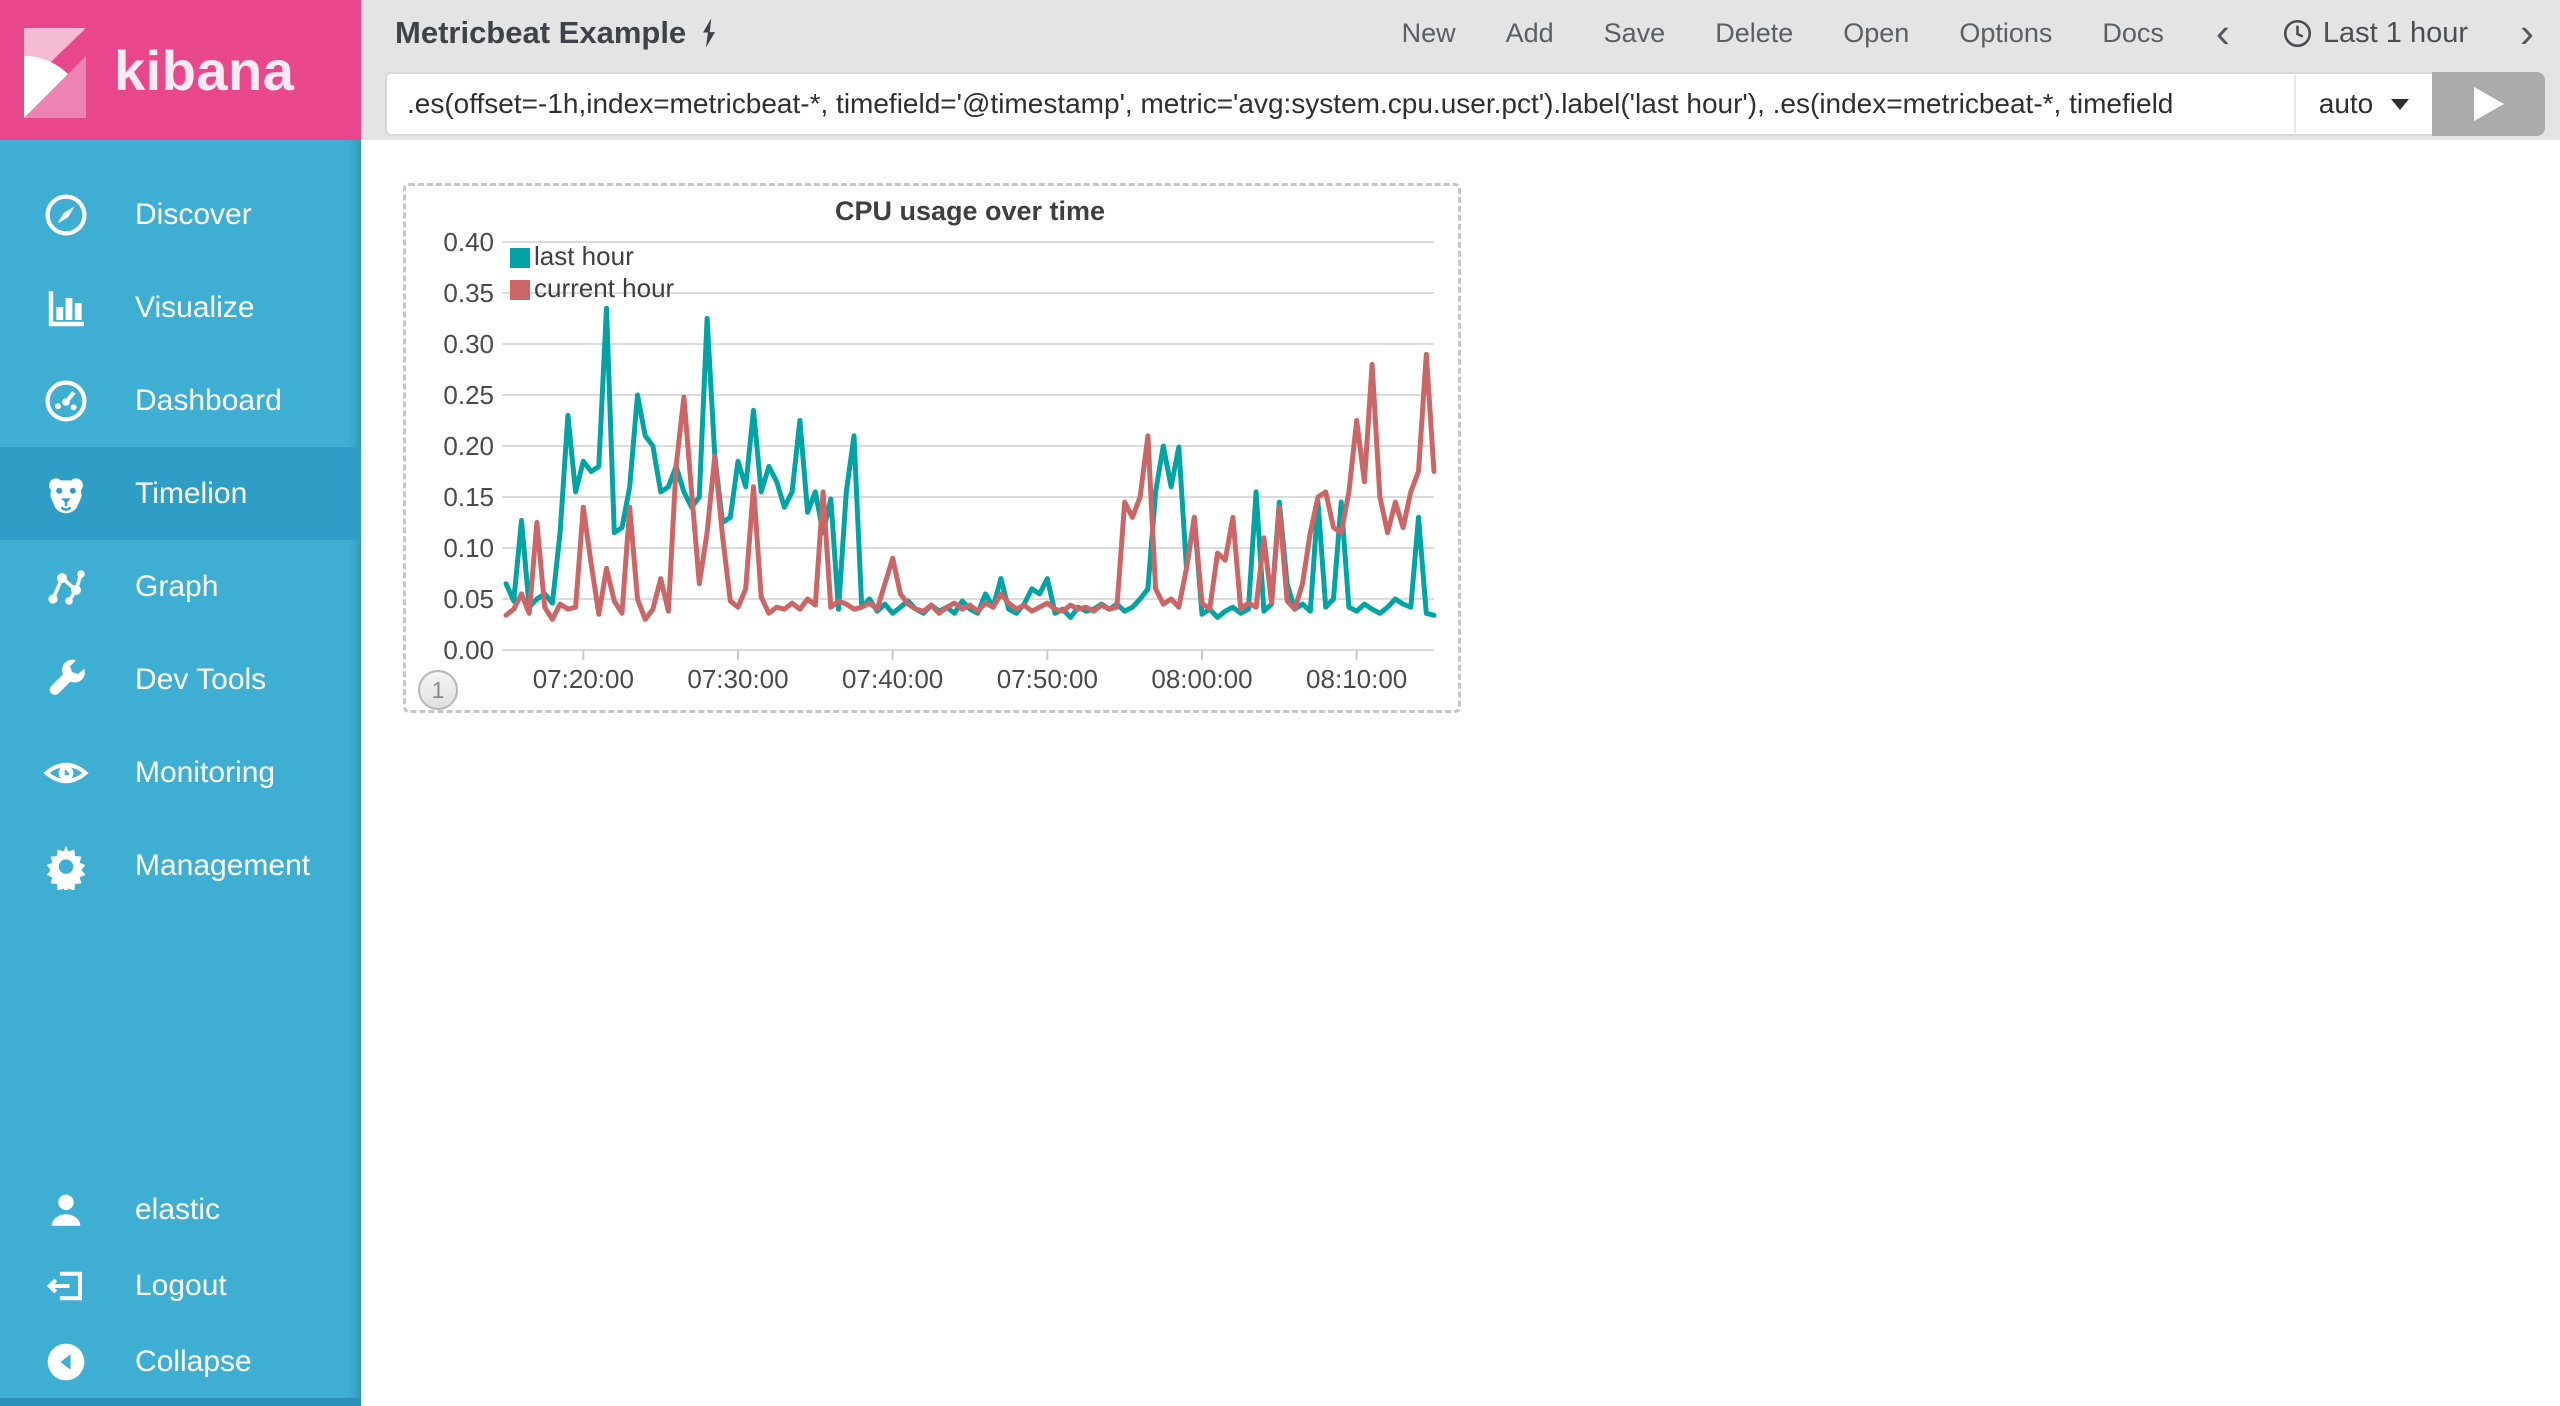 This screenshot has width=2560, height=1406. What do you see at coordinates (55, 73) in the screenshot?
I see `kibana-logo-icon` at bounding box center [55, 73].